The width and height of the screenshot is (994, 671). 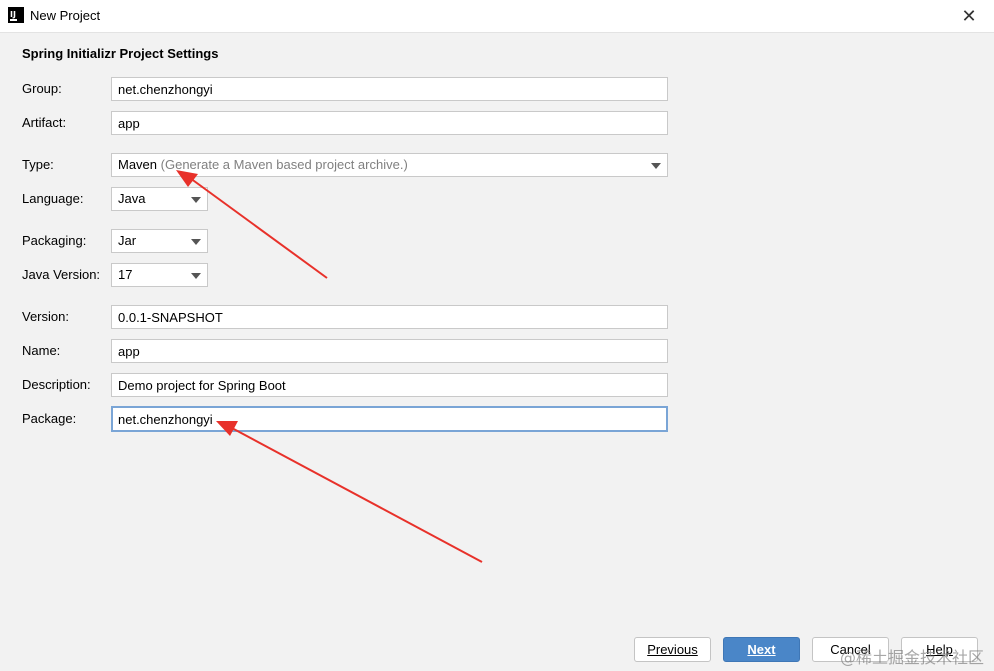 I want to click on artifact-input, so click(x=389, y=123).